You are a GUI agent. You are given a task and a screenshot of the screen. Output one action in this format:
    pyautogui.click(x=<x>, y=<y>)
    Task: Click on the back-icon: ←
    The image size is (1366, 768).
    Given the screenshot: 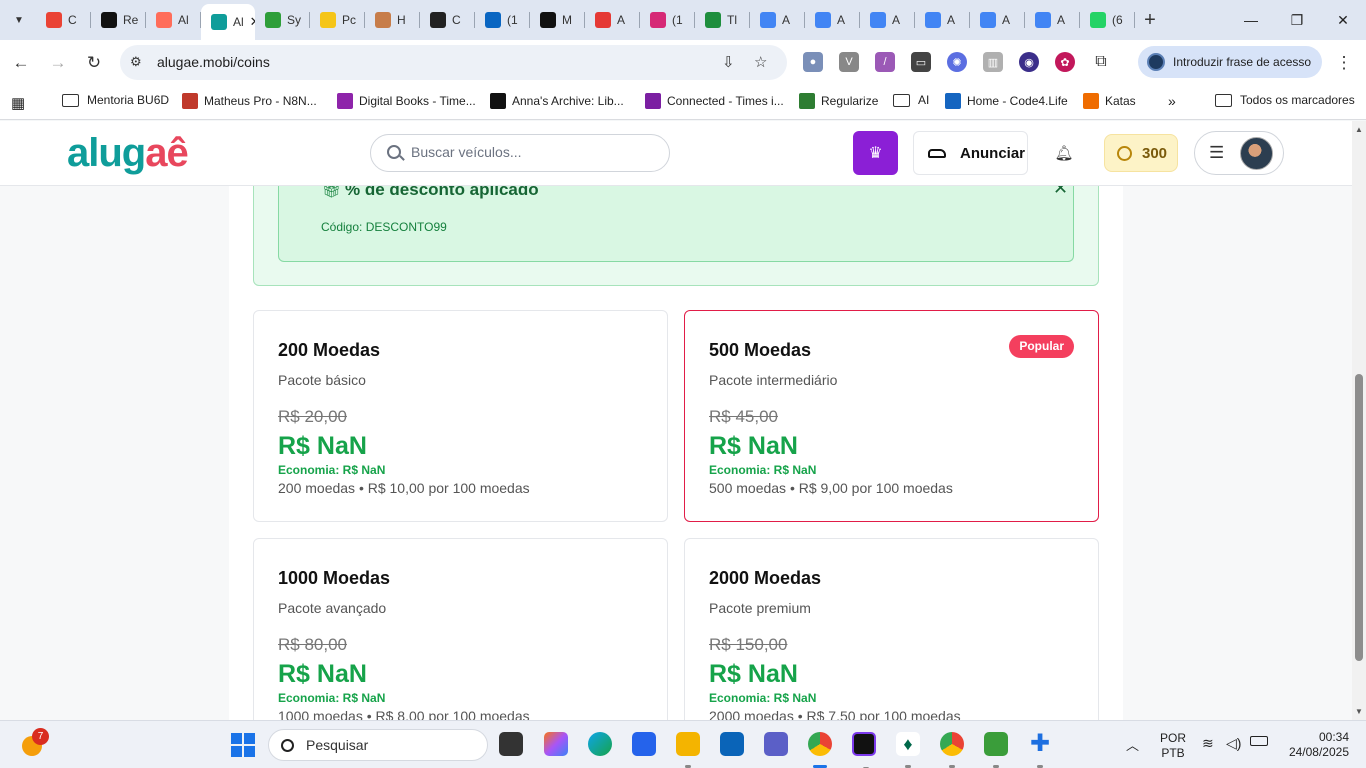 What is the action you would take?
    pyautogui.click(x=21, y=63)
    